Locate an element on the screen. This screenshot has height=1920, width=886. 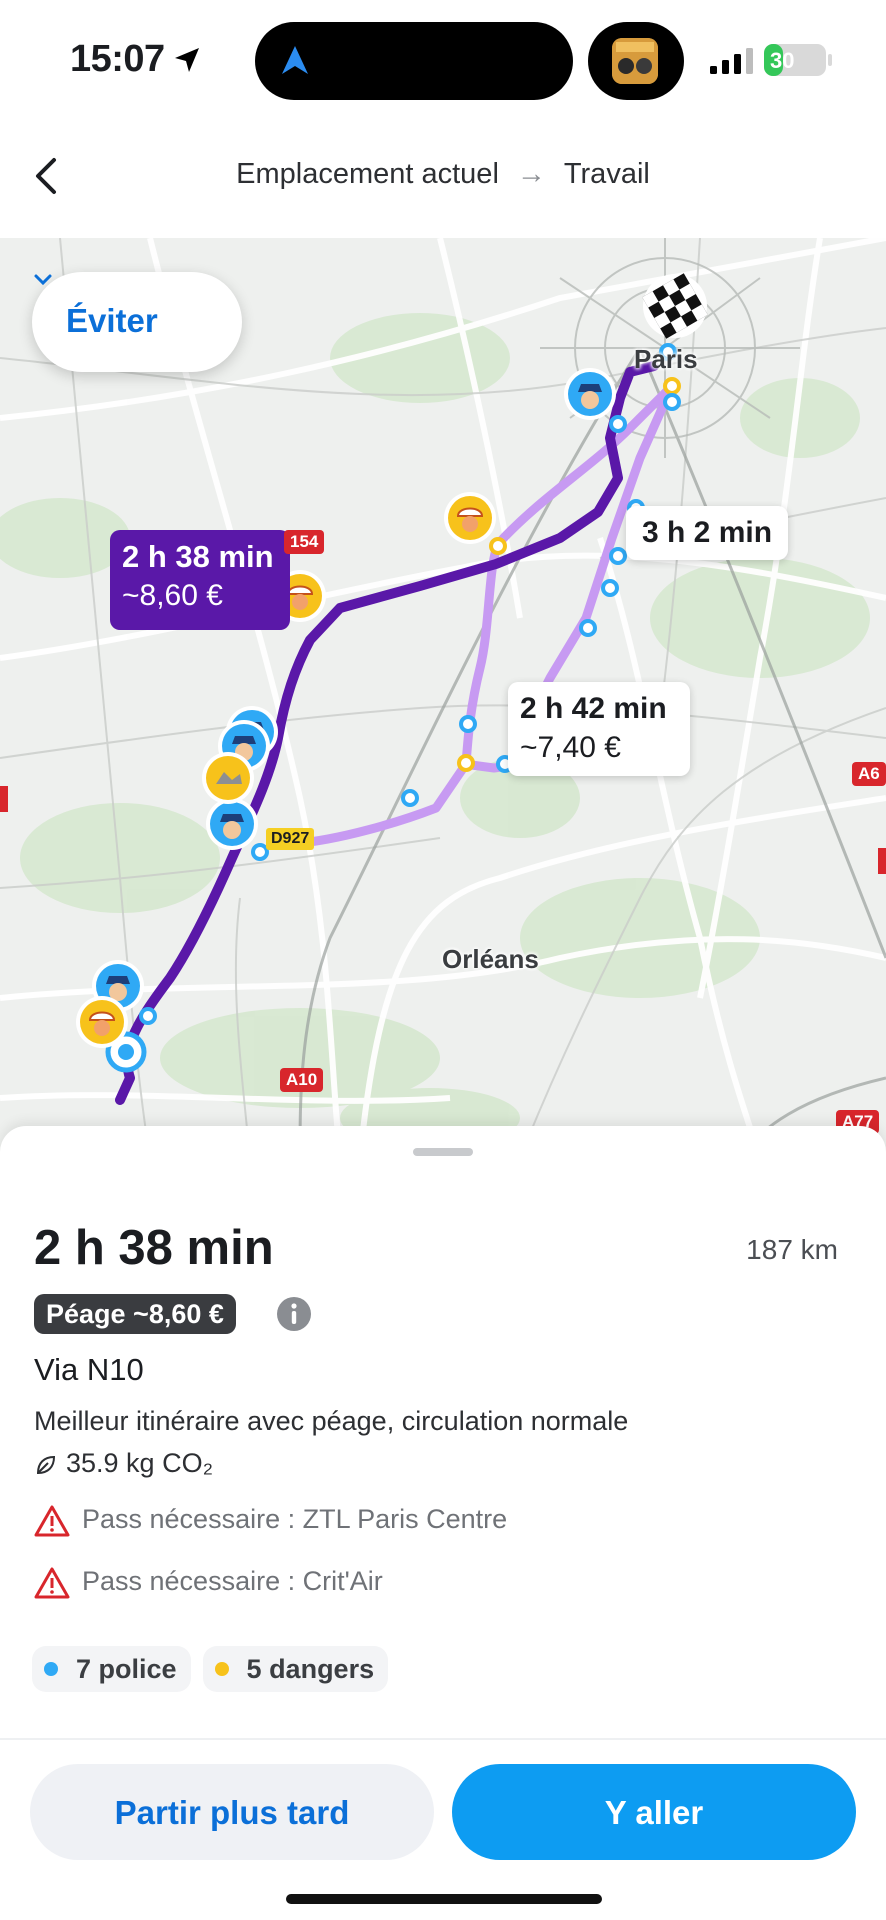
selected-route-bubble: 2 h 38 min ~8,60 € is located at coordinates (200, 580).